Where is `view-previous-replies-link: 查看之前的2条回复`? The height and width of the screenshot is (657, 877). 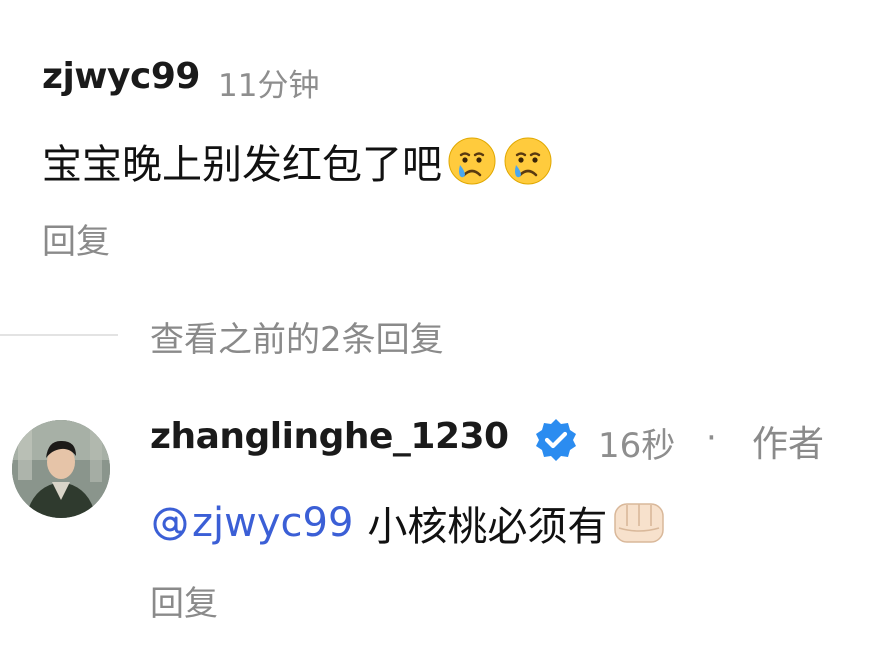
view-previous-replies-link: 查看之前的2条回复 is located at coordinates (297, 336).